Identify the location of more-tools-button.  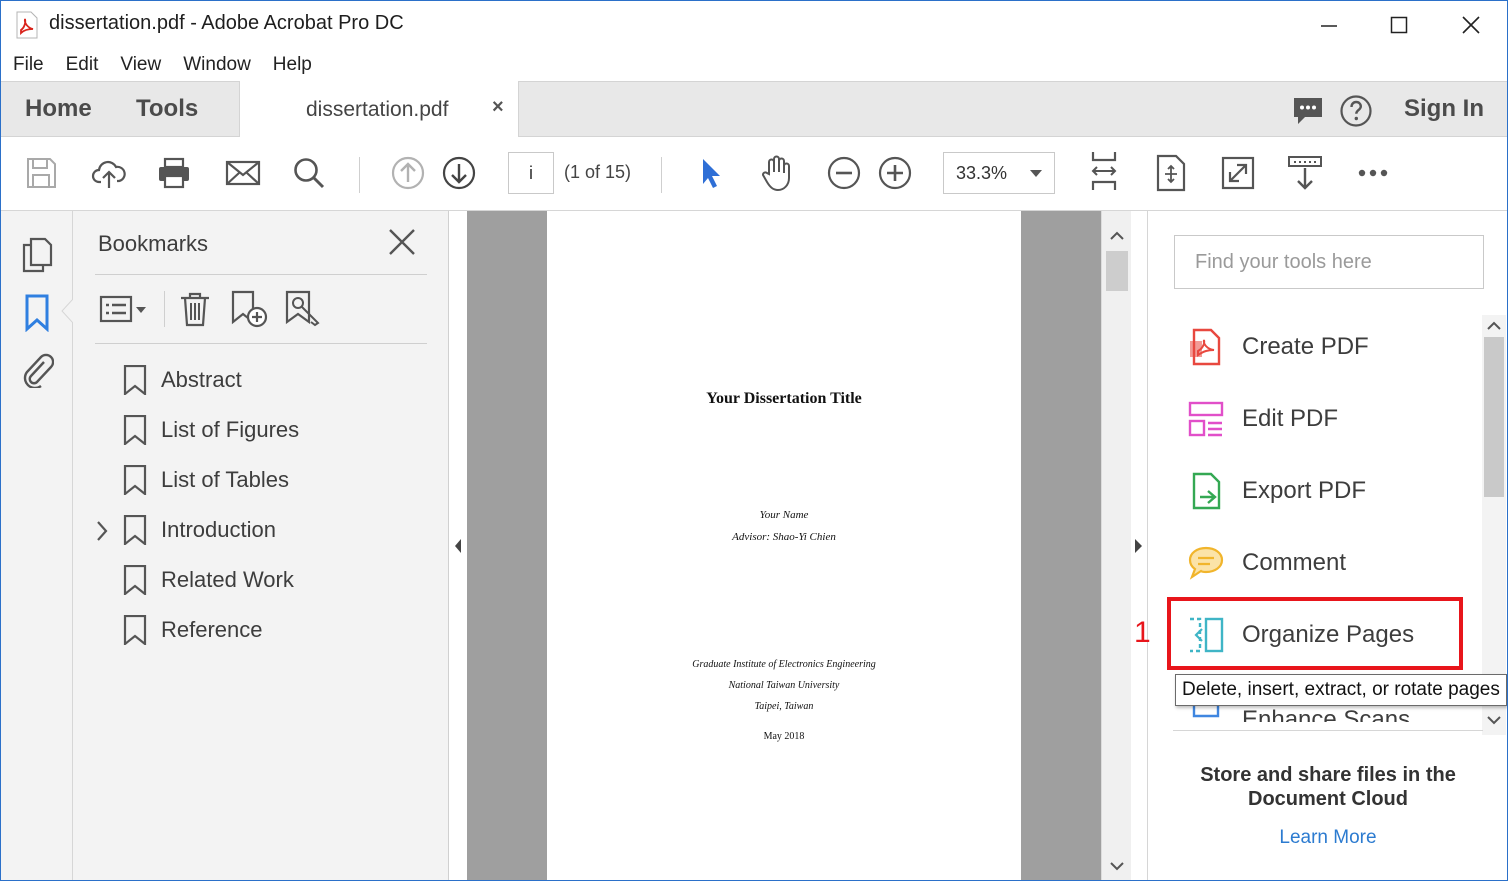
(1373, 173).